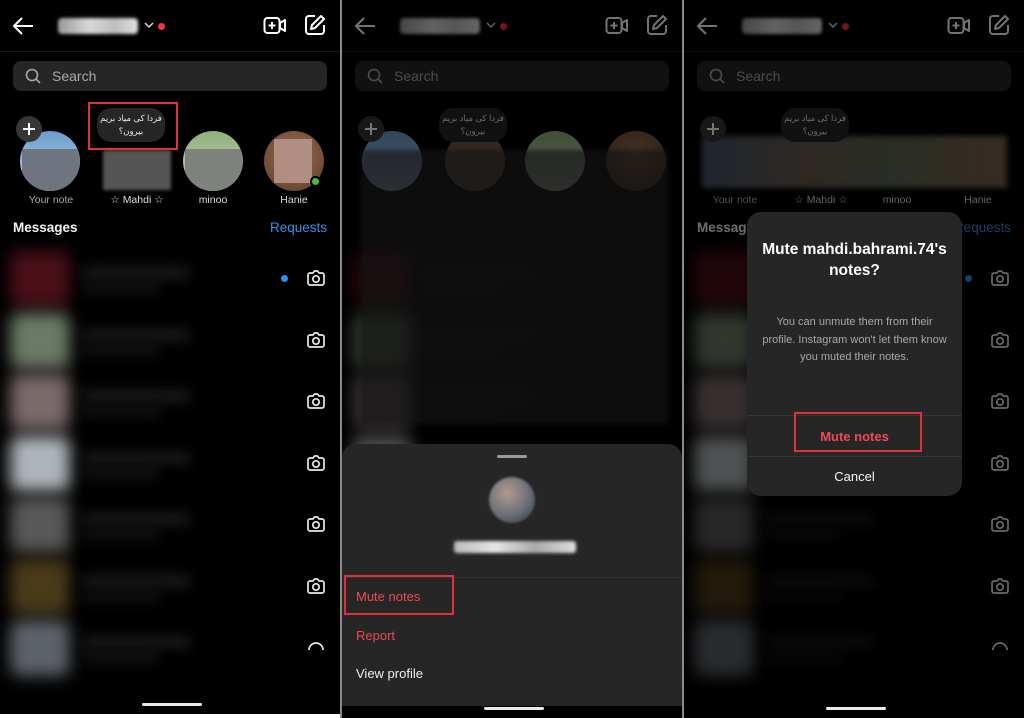 The image size is (1024, 718). I want to click on dialog-title: Mute mahdi.bahrami.74's notes?, so click(854, 260).